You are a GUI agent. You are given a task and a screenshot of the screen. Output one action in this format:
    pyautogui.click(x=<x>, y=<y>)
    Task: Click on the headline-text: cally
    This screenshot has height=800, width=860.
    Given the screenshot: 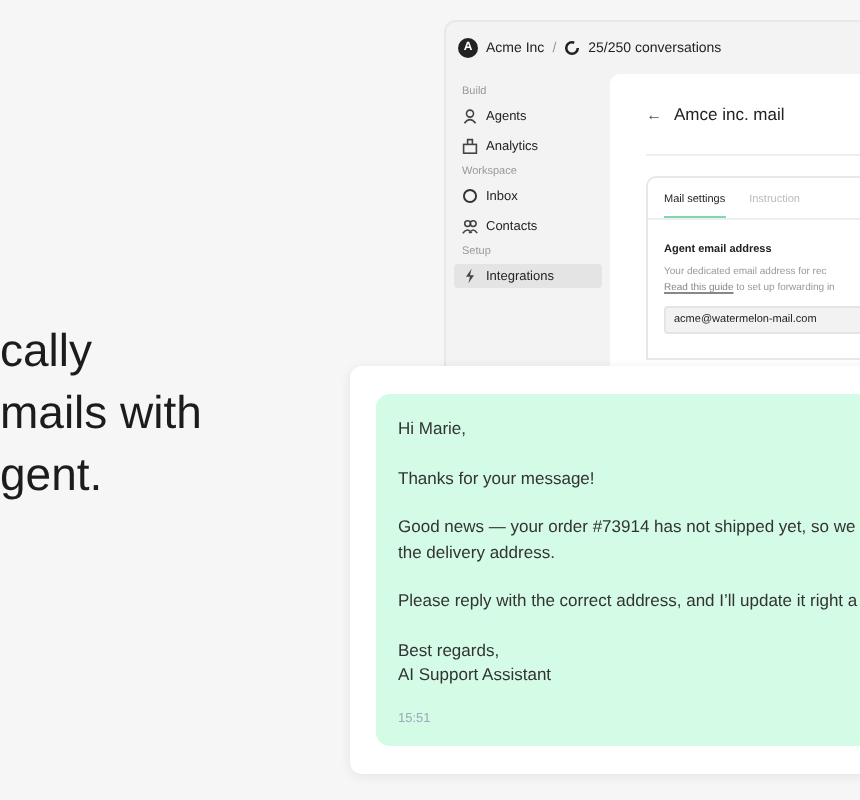 What is the action you would take?
    pyautogui.click(x=46, y=351)
    